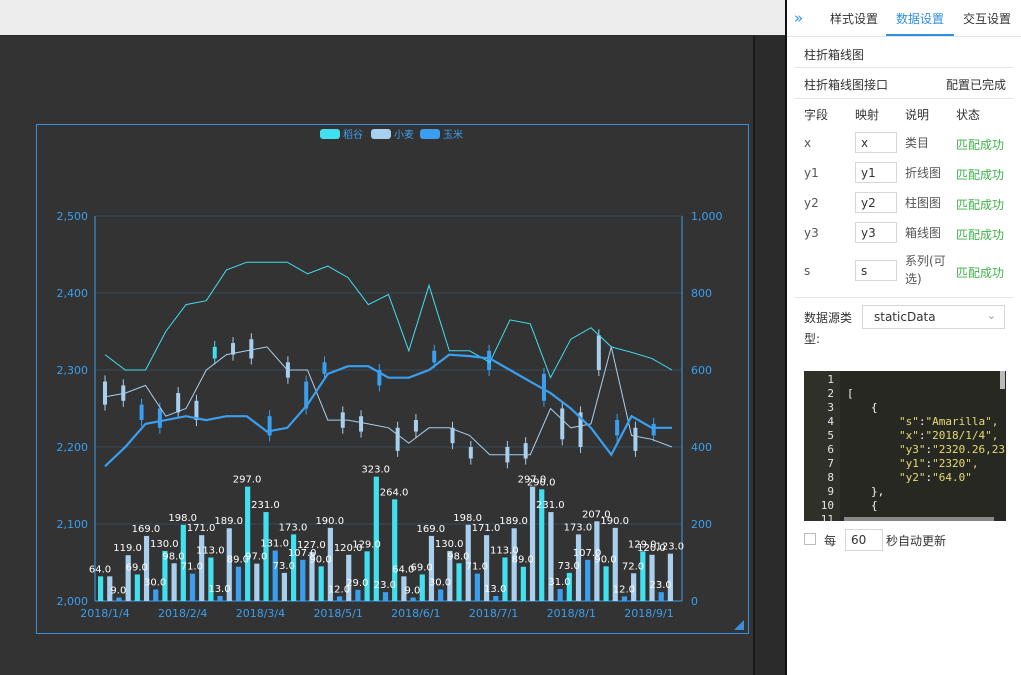 The width and height of the screenshot is (1021, 675). What do you see at coordinates (73, 447) in the screenshot?
I see `y-left-tick-label: 2,200` at bounding box center [73, 447].